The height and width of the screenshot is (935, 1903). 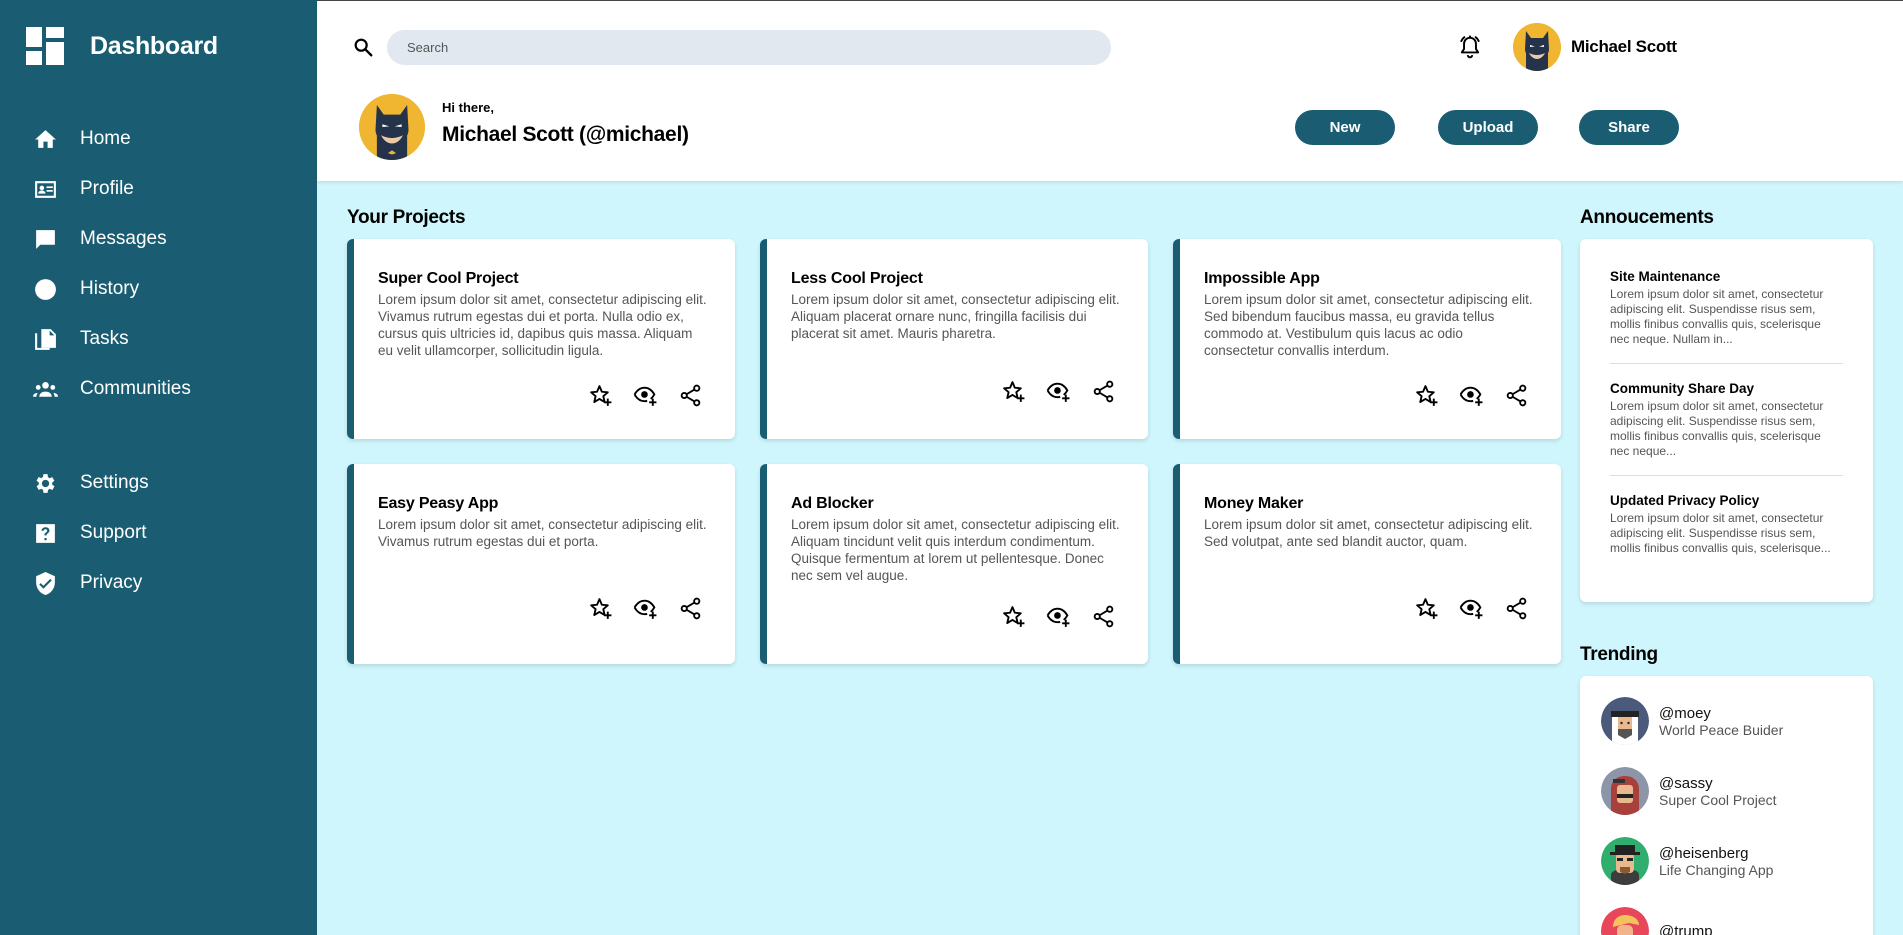 What do you see at coordinates (1345, 127) in the screenshot?
I see `new-button: New` at bounding box center [1345, 127].